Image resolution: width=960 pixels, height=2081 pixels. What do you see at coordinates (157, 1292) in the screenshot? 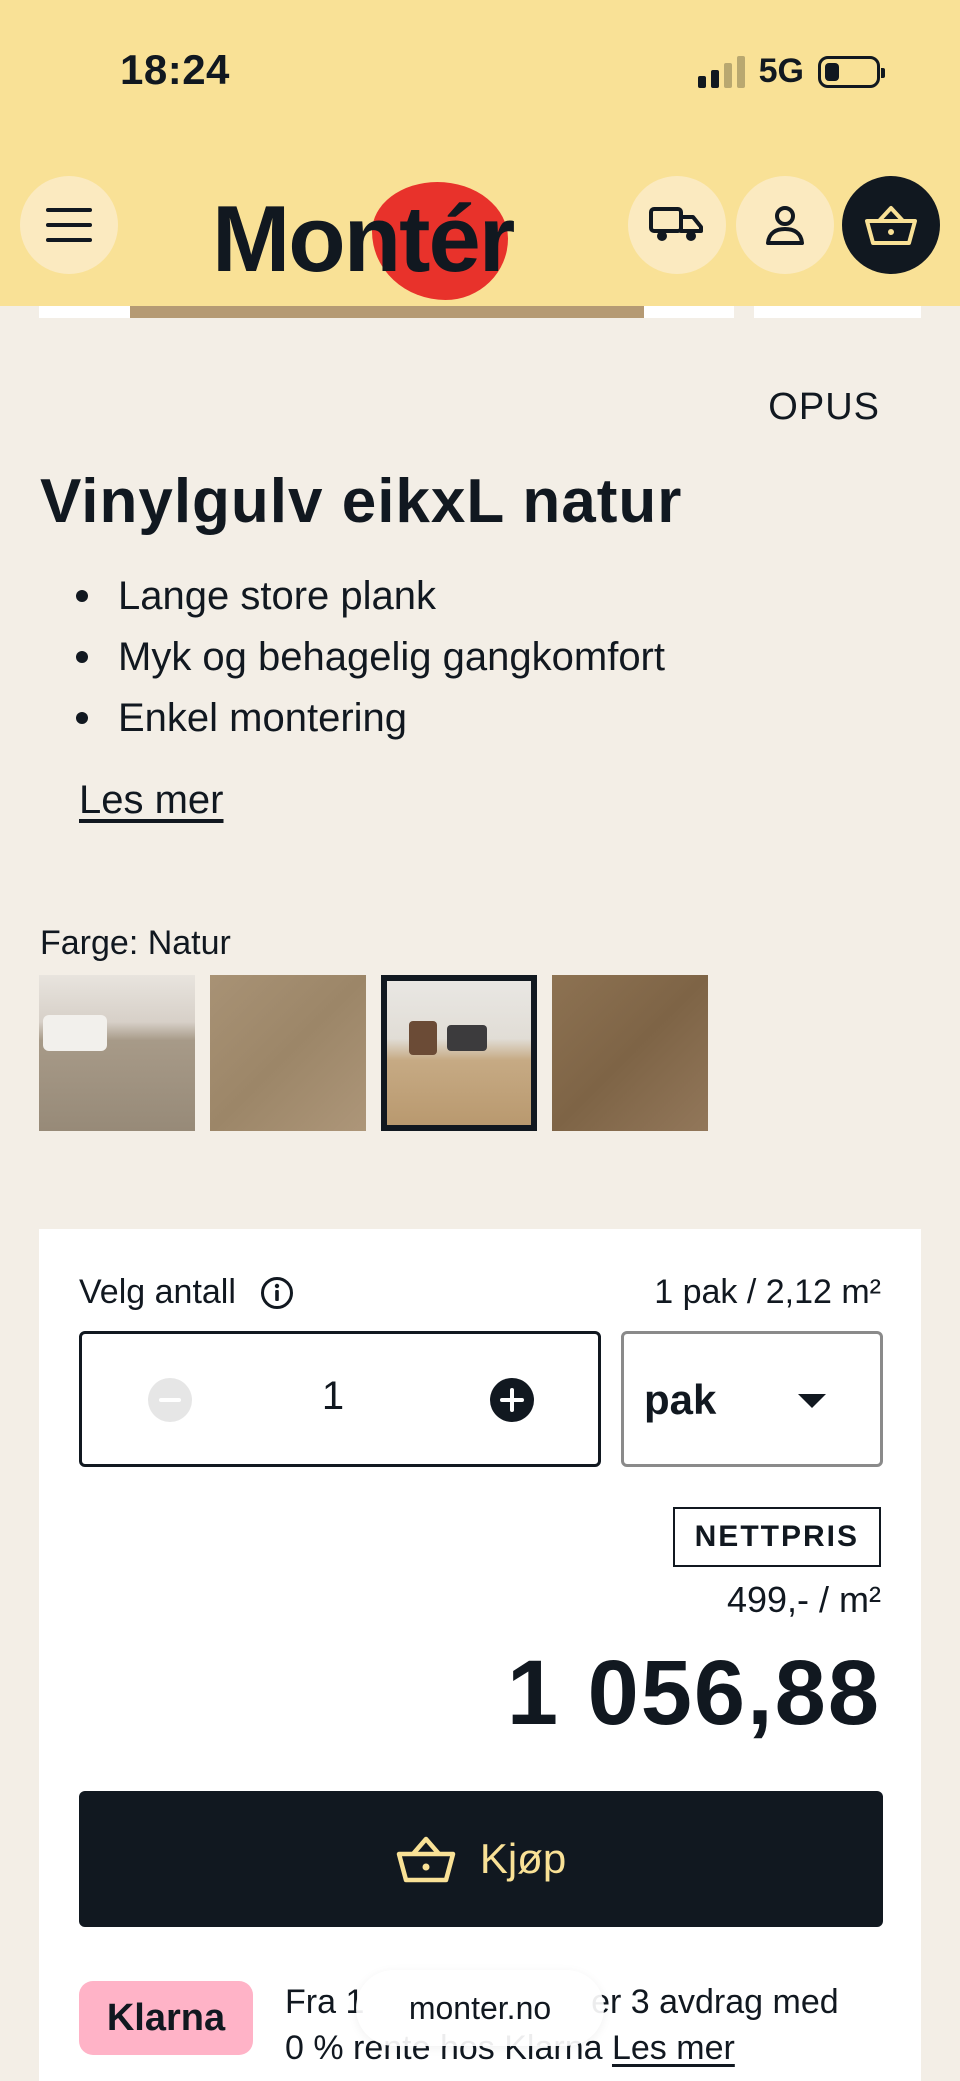
I see `quantity-label: Velg antall` at bounding box center [157, 1292].